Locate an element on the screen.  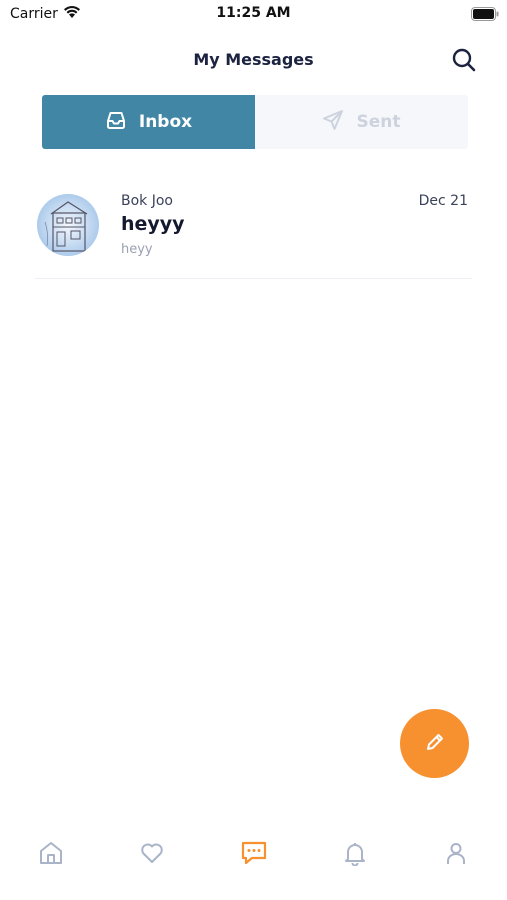
clock: 11:25 AM is located at coordinates (253, 13).